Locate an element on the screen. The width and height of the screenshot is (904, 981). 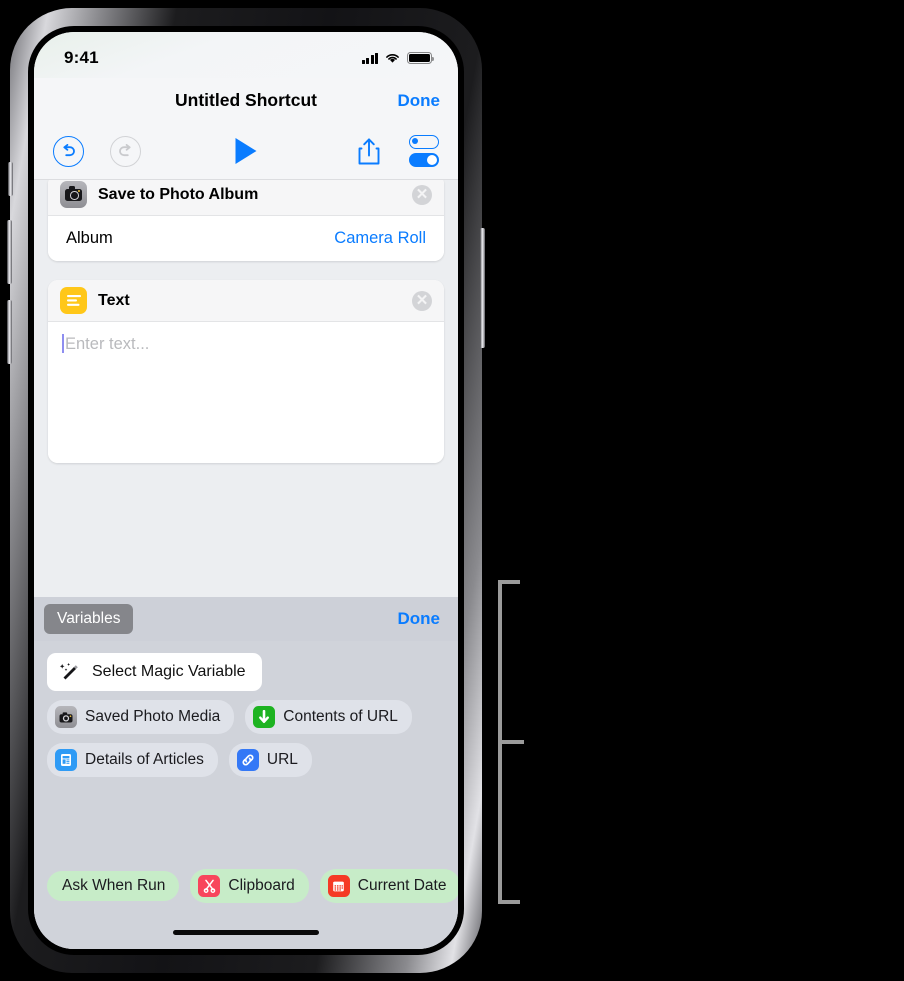
variable-pill-ask-when-run: Ask When Run is located at coordinates (113, 886).